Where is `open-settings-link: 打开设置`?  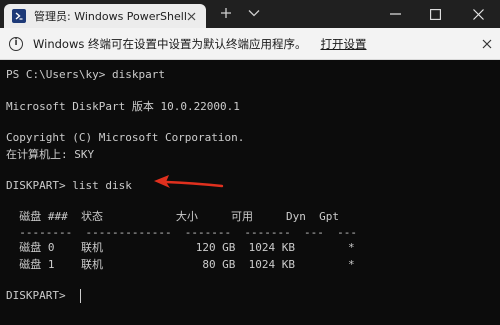 open-settings-link: 打开设置 is located at coordinates (344, 44).